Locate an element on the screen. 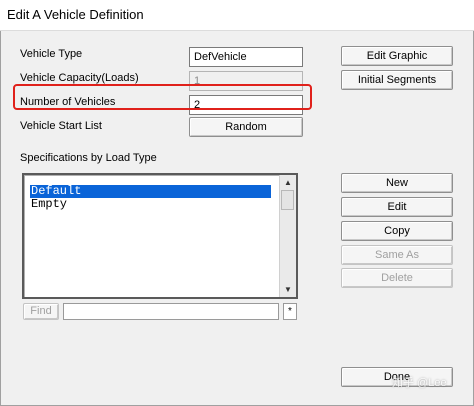 This screenshot has height=406, width=474. title-bar: Edit A Vehicle Definition is located at coordinates (237, 15).